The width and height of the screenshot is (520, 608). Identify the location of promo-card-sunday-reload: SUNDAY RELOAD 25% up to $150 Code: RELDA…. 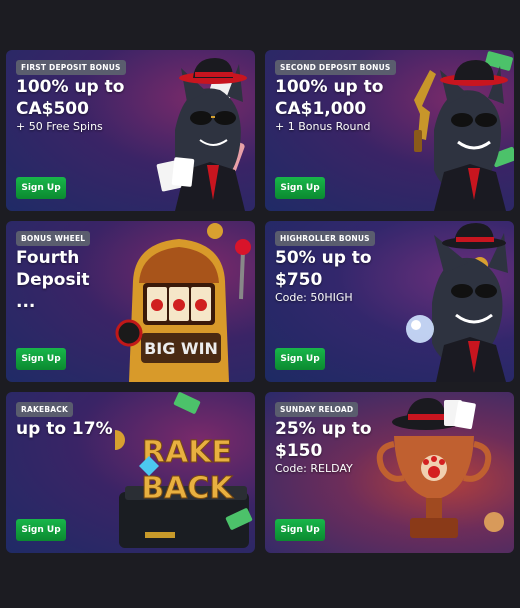
(389, 472).